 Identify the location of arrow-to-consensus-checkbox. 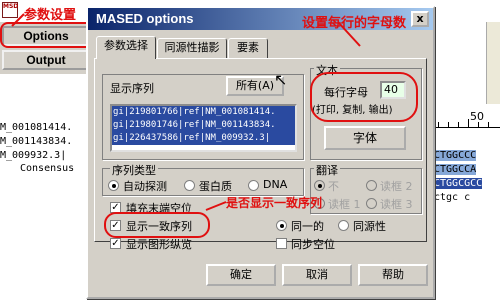
(216, 206).